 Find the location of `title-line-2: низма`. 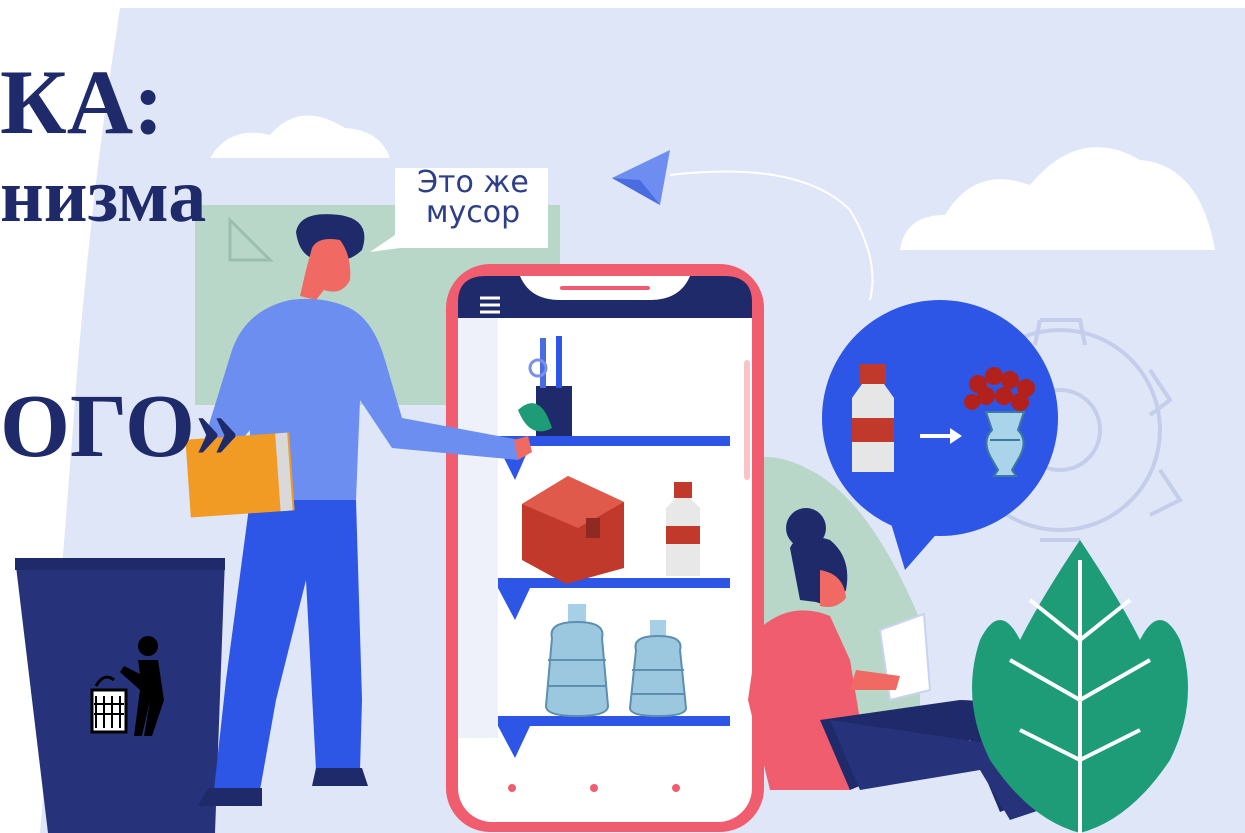

title-line-2: низма is located at coordinates (103, 196).